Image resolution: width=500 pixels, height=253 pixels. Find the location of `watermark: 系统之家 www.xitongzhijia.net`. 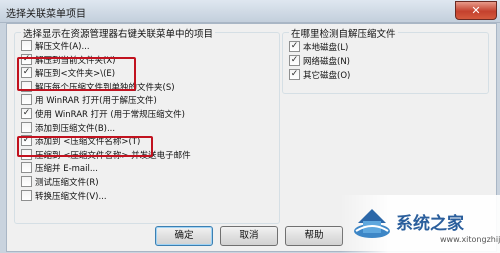

watermark: 系统之家 www.xitongzhijia.net is located at coordinates (420, 224).